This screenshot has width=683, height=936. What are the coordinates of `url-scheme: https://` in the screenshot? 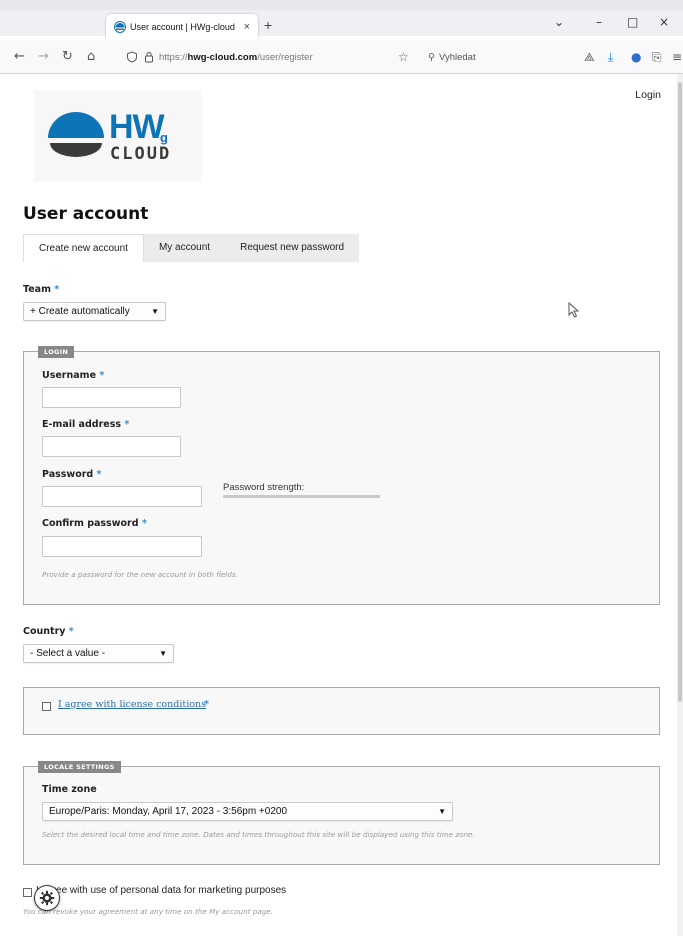 It's located at (173, 57).